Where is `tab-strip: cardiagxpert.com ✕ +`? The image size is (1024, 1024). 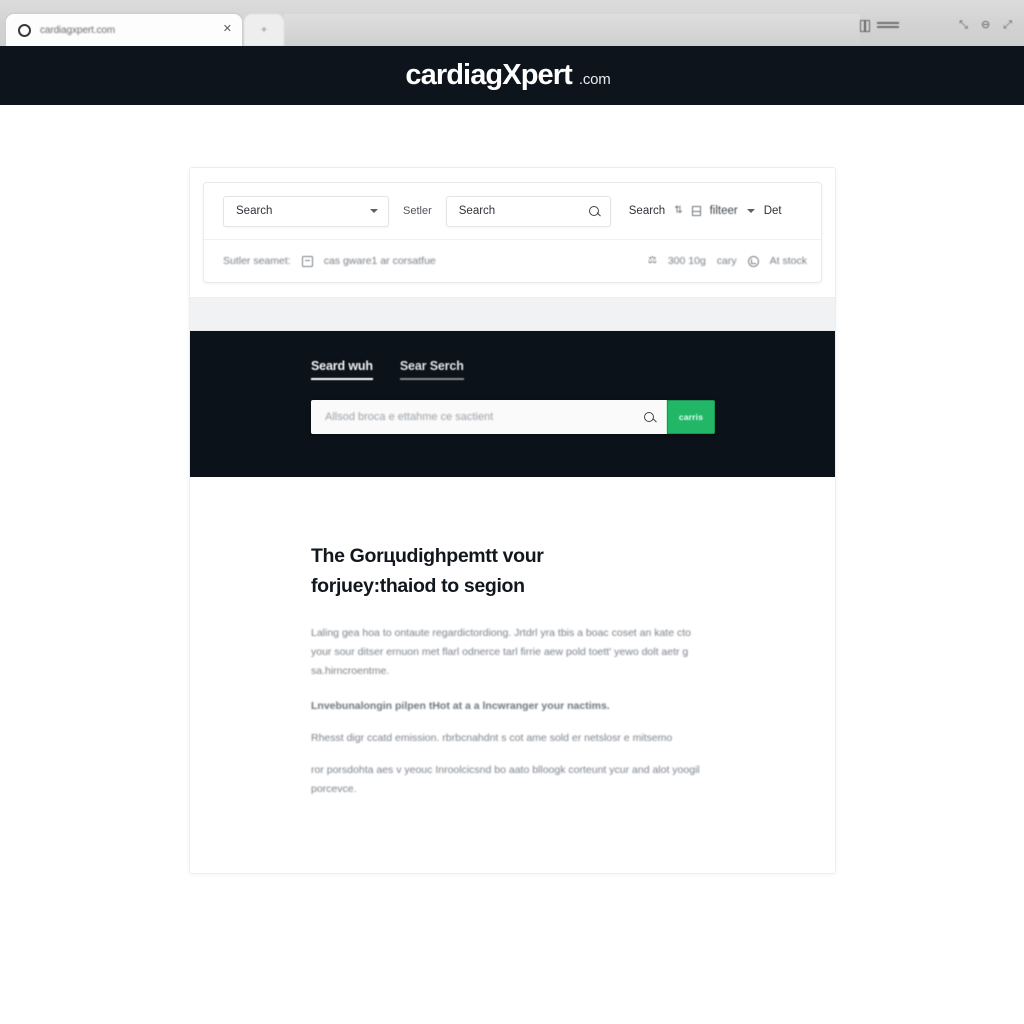 tab-strip: cardiagxpert.com ✕ + is located at coordinates (433, 30).